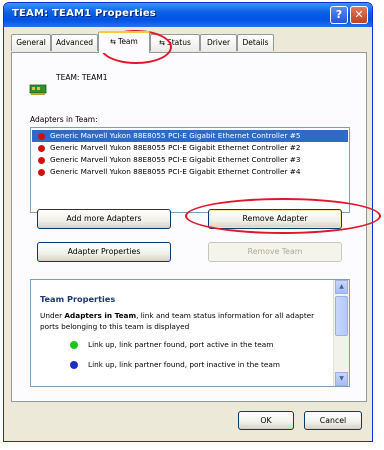  What do you see at coordinates (104, 252) in the screenshot?
I see `adapter-properties-button: Adapter Properties` at bounding box center [104, 252].